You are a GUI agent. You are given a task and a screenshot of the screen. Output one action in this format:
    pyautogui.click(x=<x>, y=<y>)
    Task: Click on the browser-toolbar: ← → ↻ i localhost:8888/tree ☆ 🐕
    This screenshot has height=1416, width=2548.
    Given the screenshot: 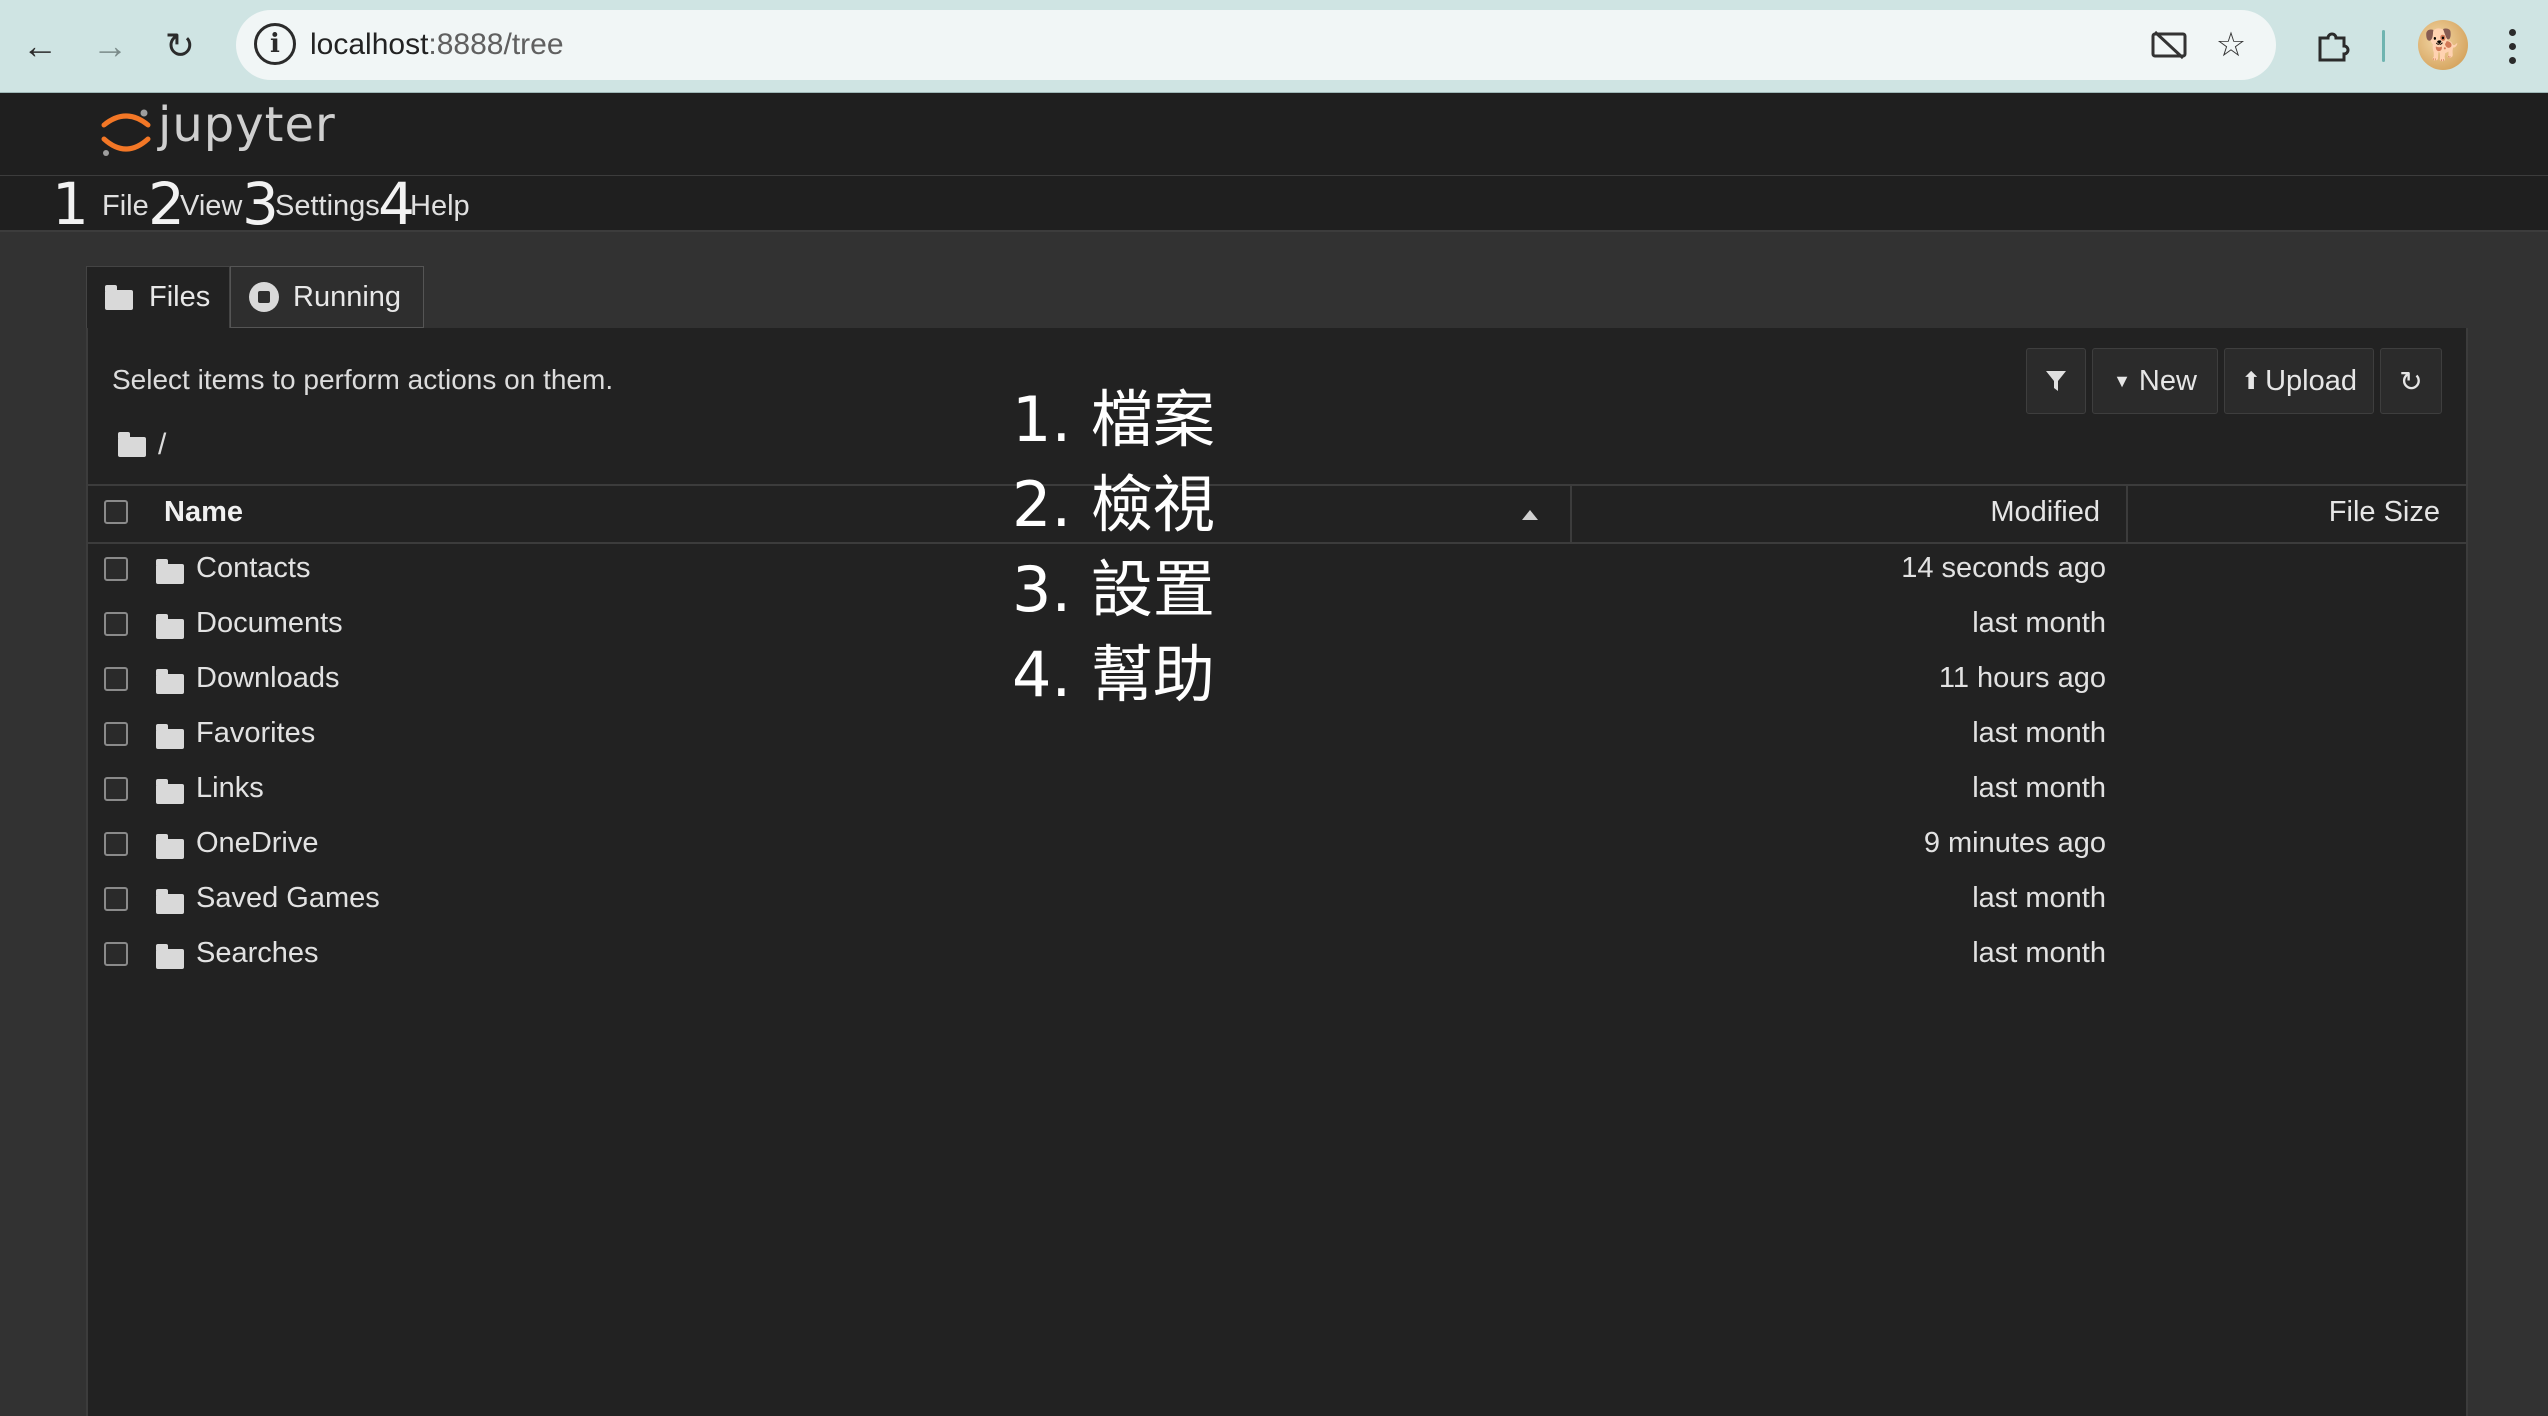 What is the action you would take?
    pyautogui.click(x=1274, y=46)
    